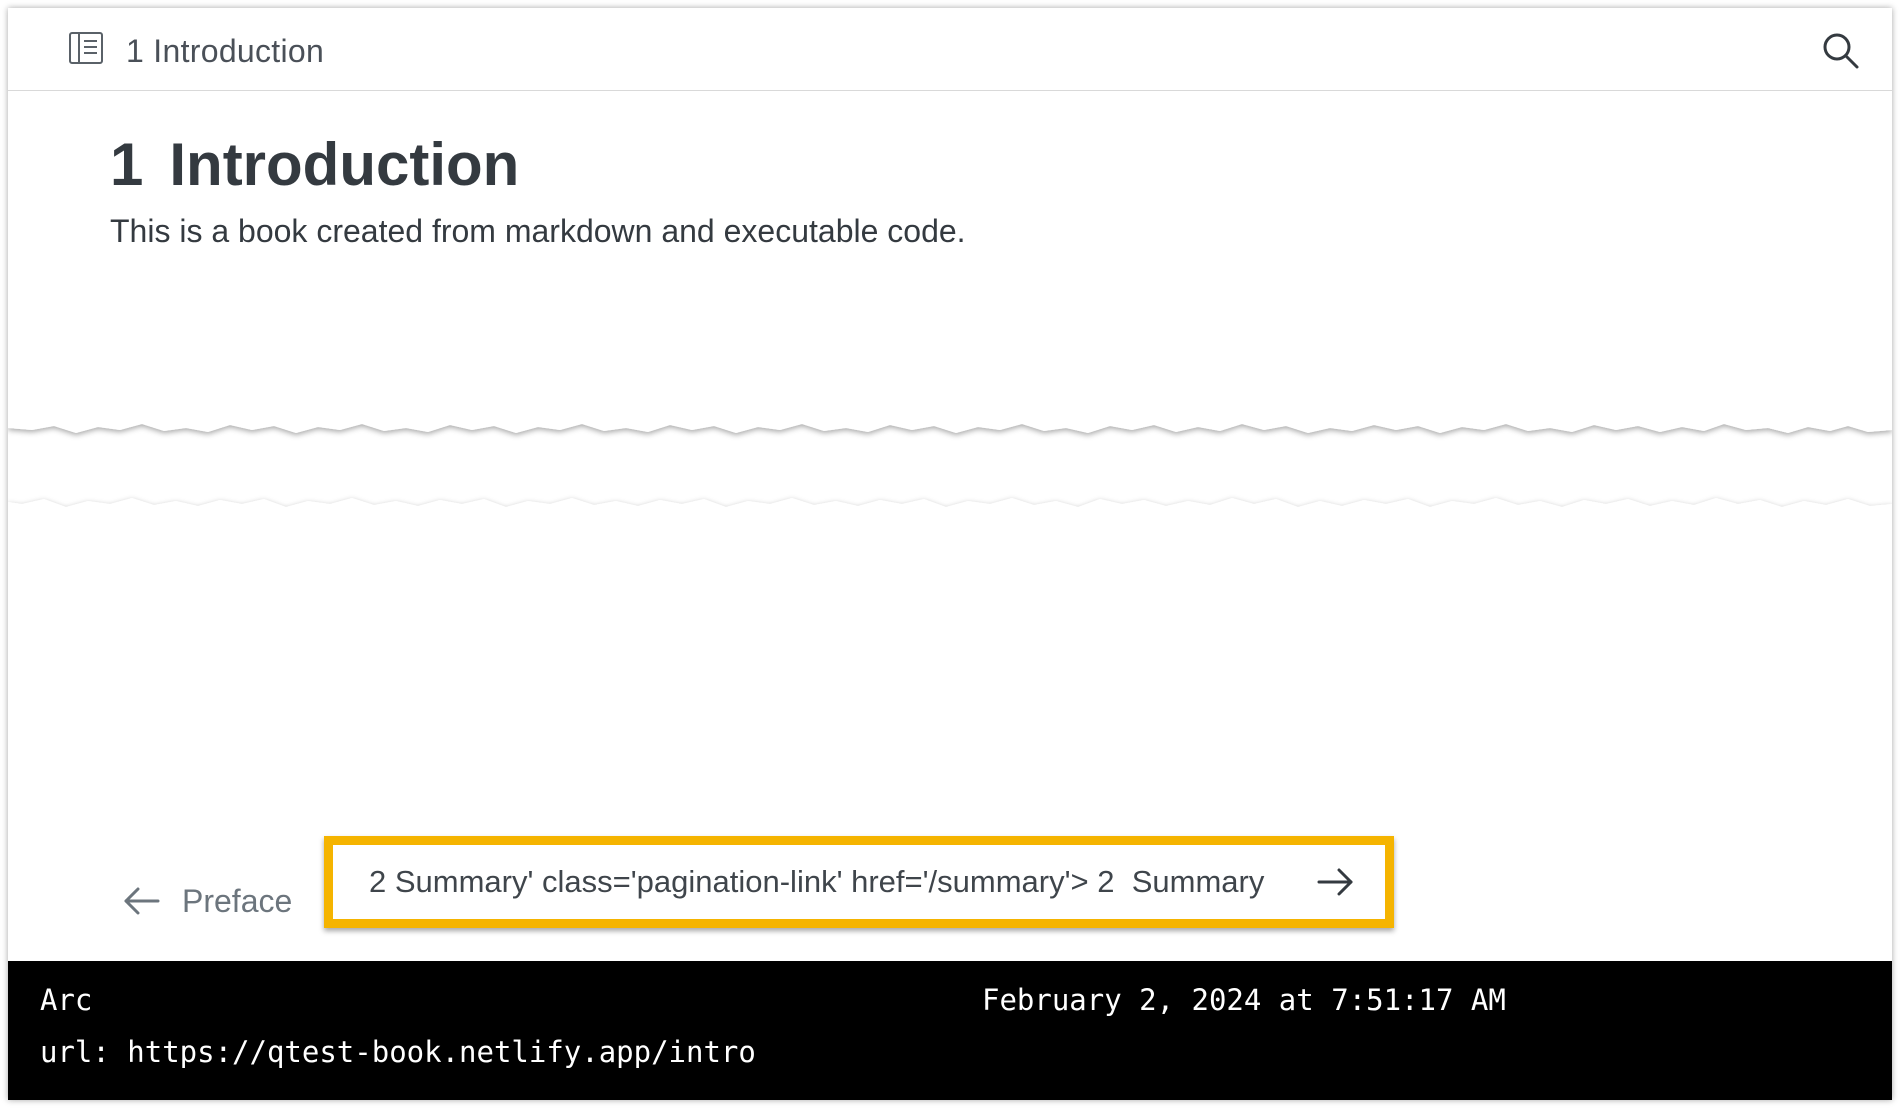 This screenshot has width=1900, height=1108. Describe the element at coordinates (344, 164) in the screenshot. I see `chapter-title: Introduction` at that location.